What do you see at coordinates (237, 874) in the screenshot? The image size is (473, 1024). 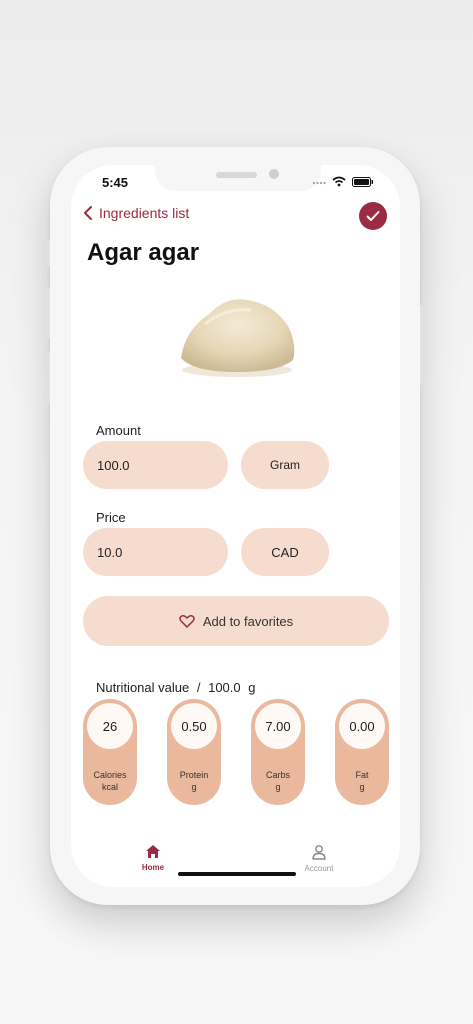 I see `home-indicator` at bounding box center [237, 874].